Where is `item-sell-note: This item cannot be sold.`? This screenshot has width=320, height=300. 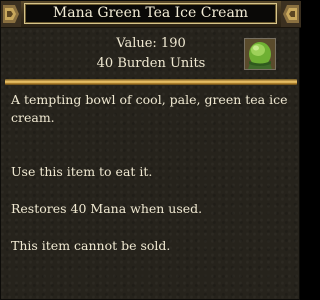 item-sell-note: This item cannot be sold. is located at coordinates (91, 245).